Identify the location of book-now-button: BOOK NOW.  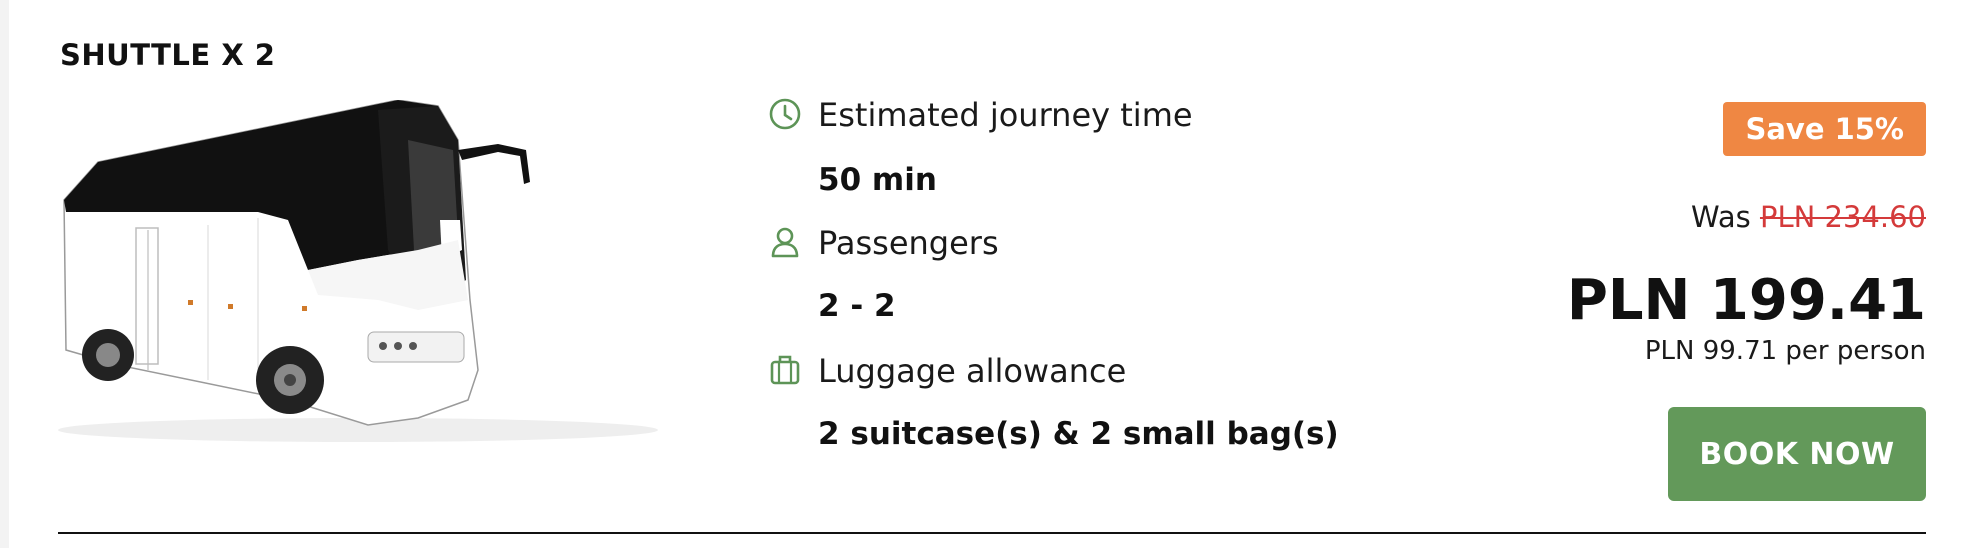
(1797, 454).